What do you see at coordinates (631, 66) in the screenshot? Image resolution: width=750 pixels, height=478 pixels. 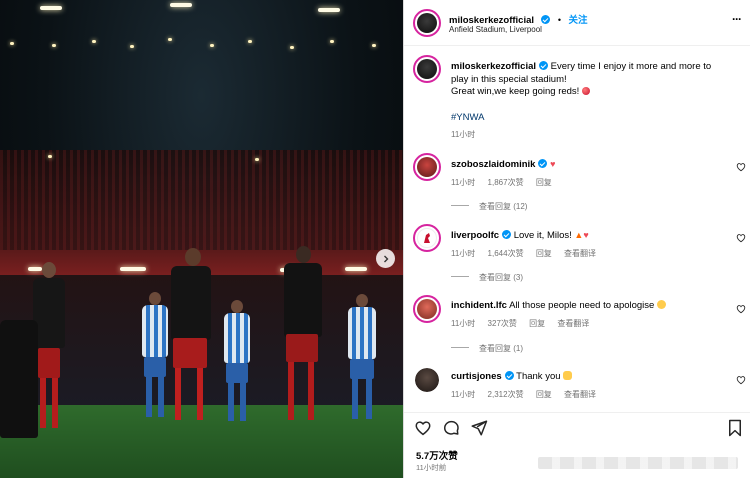 I see `caption-text-line1: Every time I enjoy it more and more to` at bounding box center [631, 66].